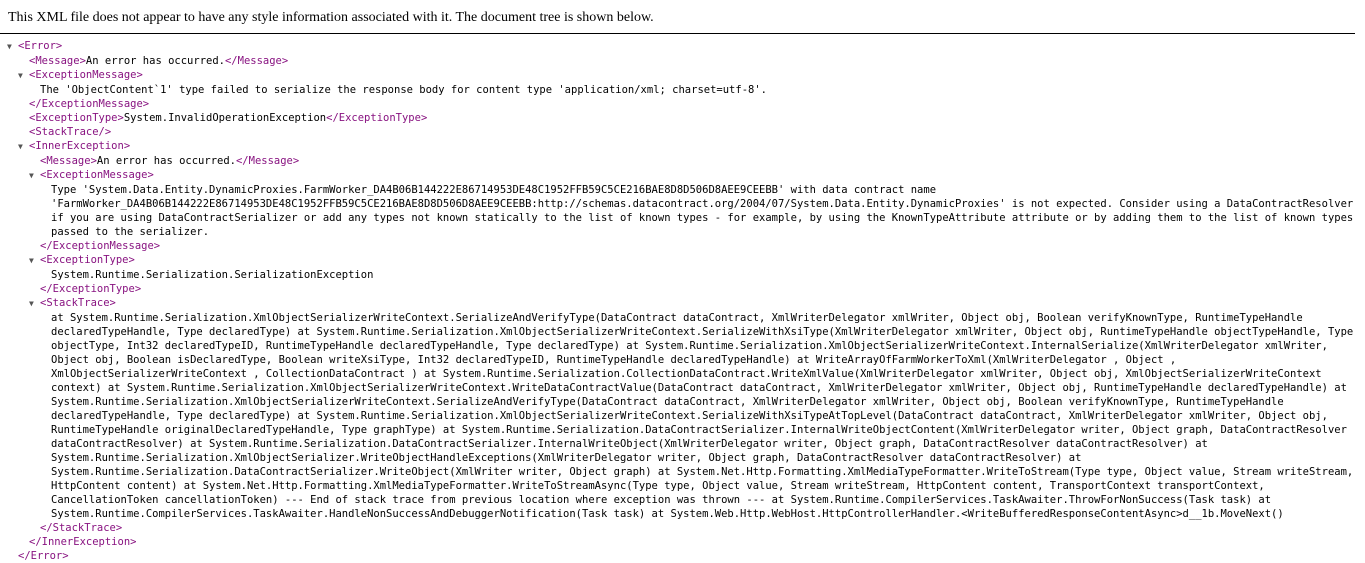 This screenshot has width=1365, height=563. What do you see at coordinates (100, 246) in the screenshot?
I see `inner-exception-message-close-tag: </ExceptionMessage>` at bounding box center [100, 246].